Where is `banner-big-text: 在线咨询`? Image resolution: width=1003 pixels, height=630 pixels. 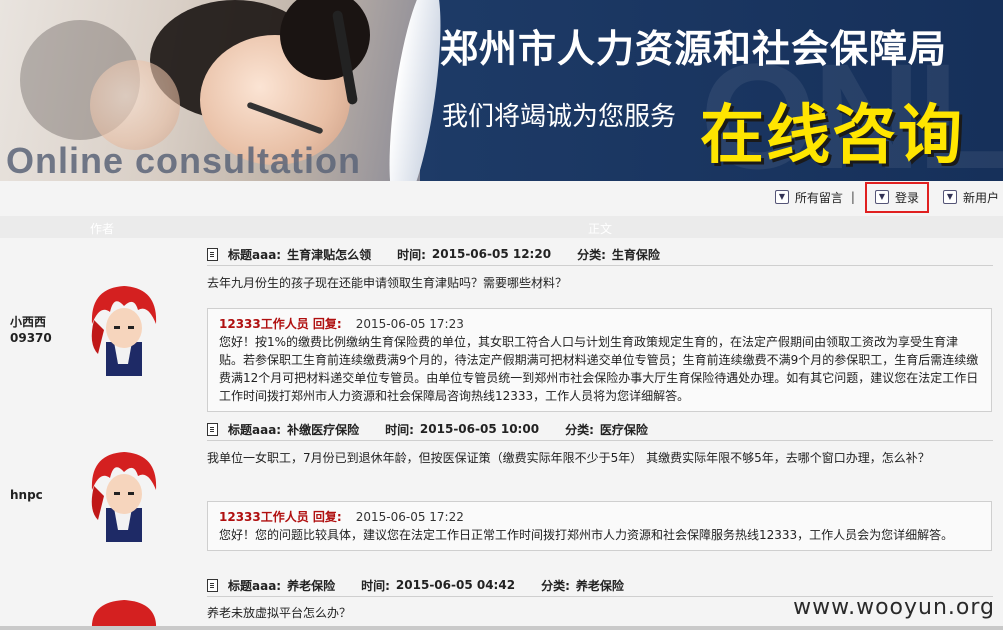
banner-big-text: 在线咨询 is located at coordinates (832, 135).